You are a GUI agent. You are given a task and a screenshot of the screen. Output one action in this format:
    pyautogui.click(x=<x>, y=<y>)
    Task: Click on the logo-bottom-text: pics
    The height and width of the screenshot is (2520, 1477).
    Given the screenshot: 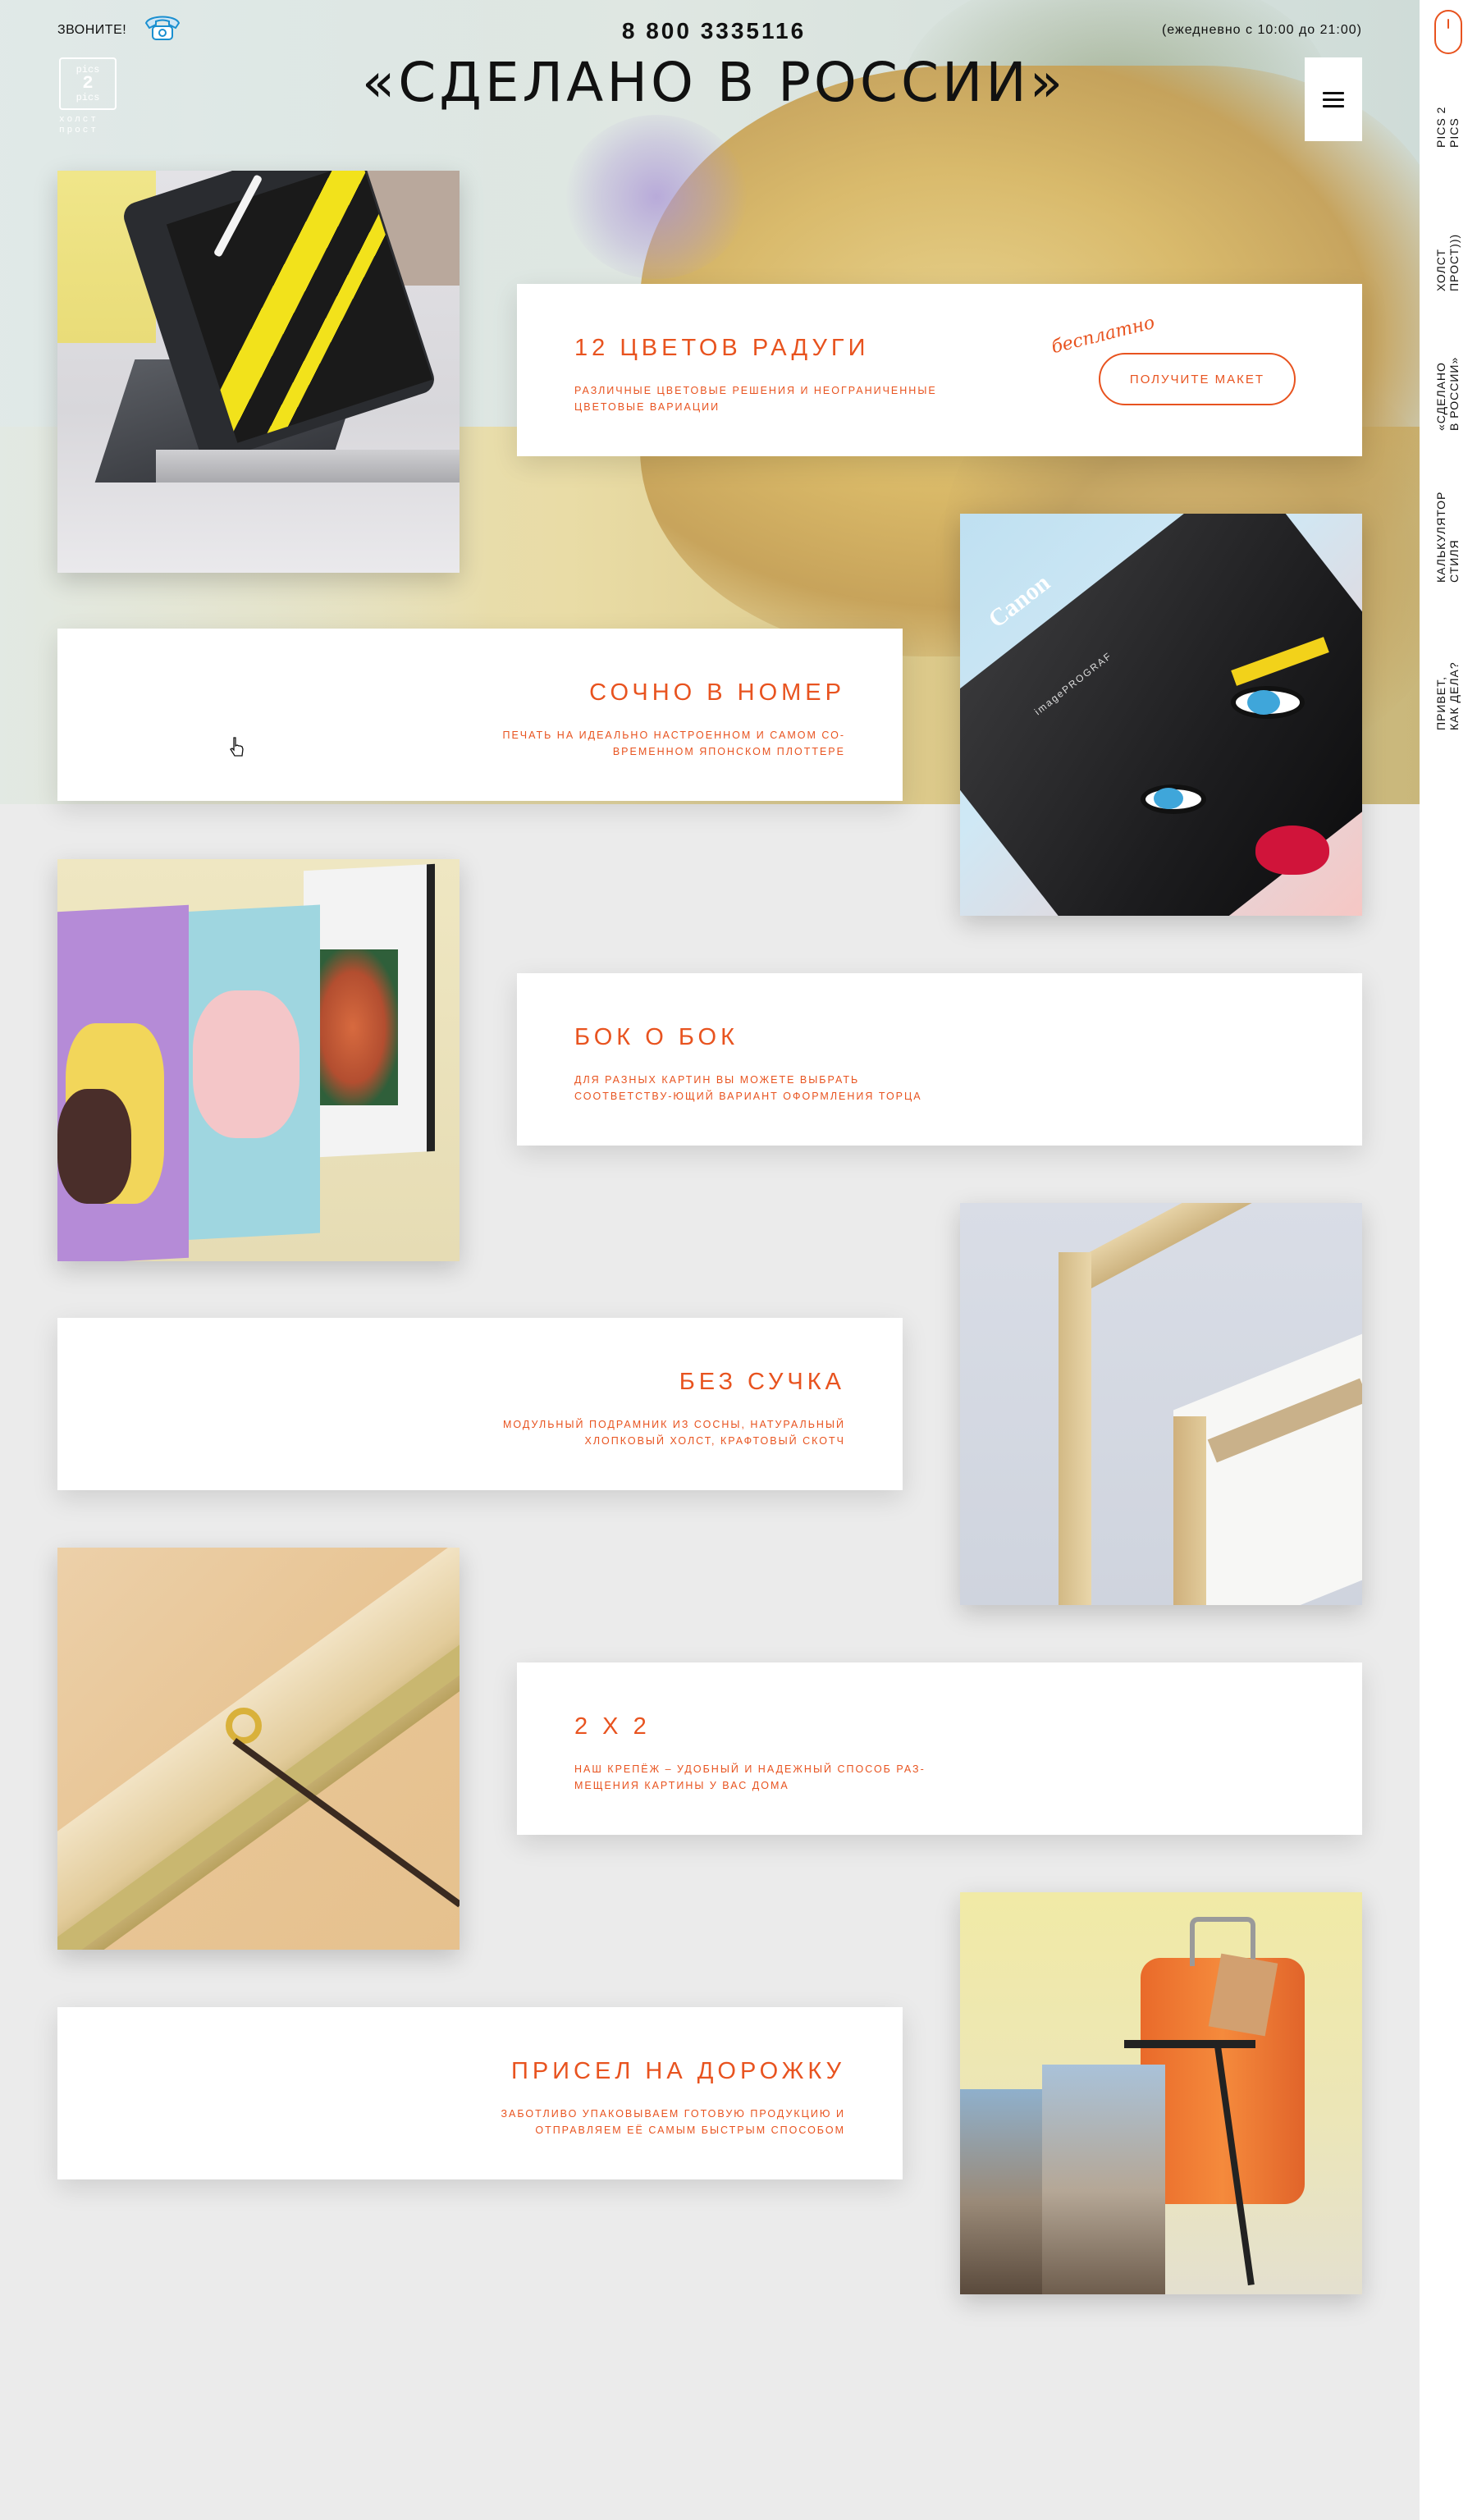 What is the action you would take?
    pyautogui.click(x=88, y=97)
    